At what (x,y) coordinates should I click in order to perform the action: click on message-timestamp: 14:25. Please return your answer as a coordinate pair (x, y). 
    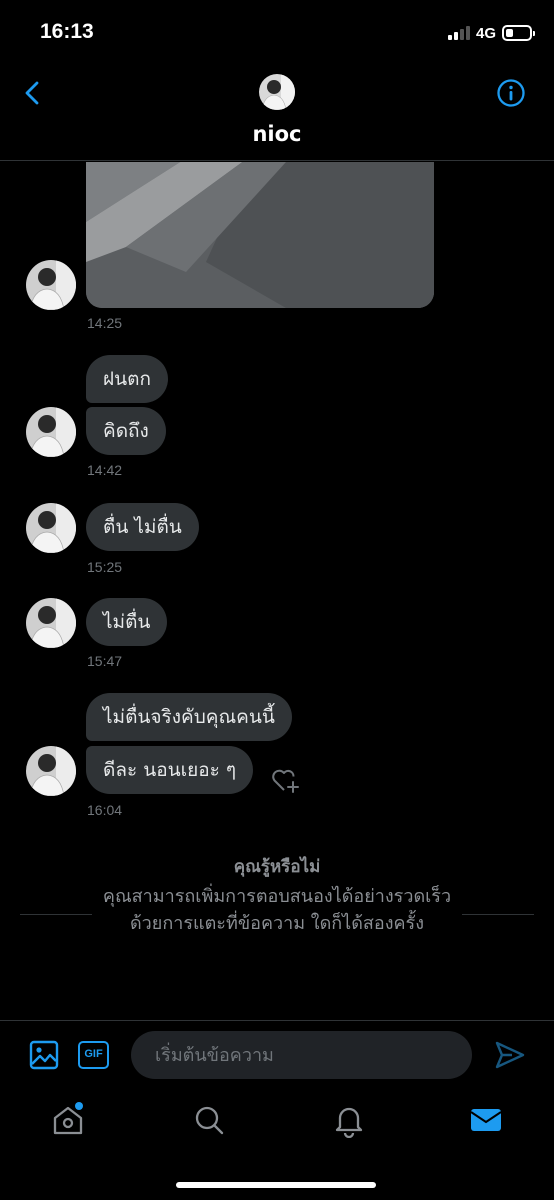
    Looking at the image, I should click on (105, 323).